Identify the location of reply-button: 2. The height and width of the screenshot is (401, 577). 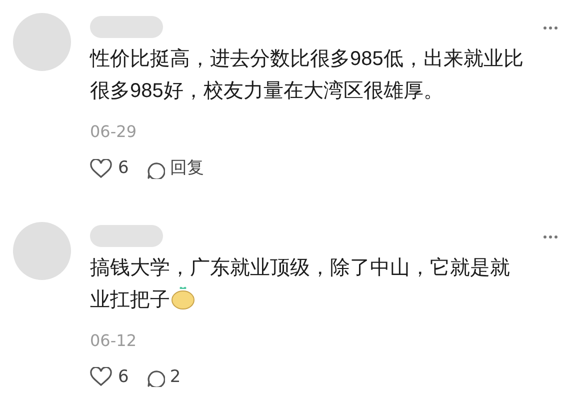
(162, 377).